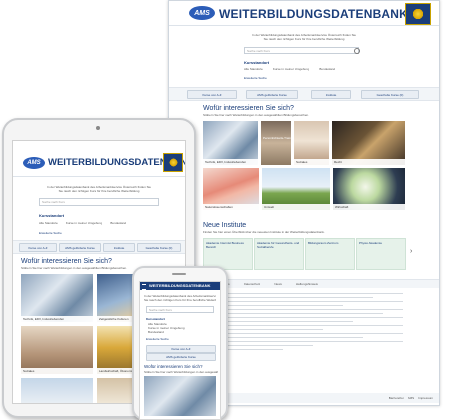 The width and height of the screenshot is (450, 420). Describe the element at coordinates (369, 207) in the screenshot. I see `tile-caption: Wirtschaft` at that location.